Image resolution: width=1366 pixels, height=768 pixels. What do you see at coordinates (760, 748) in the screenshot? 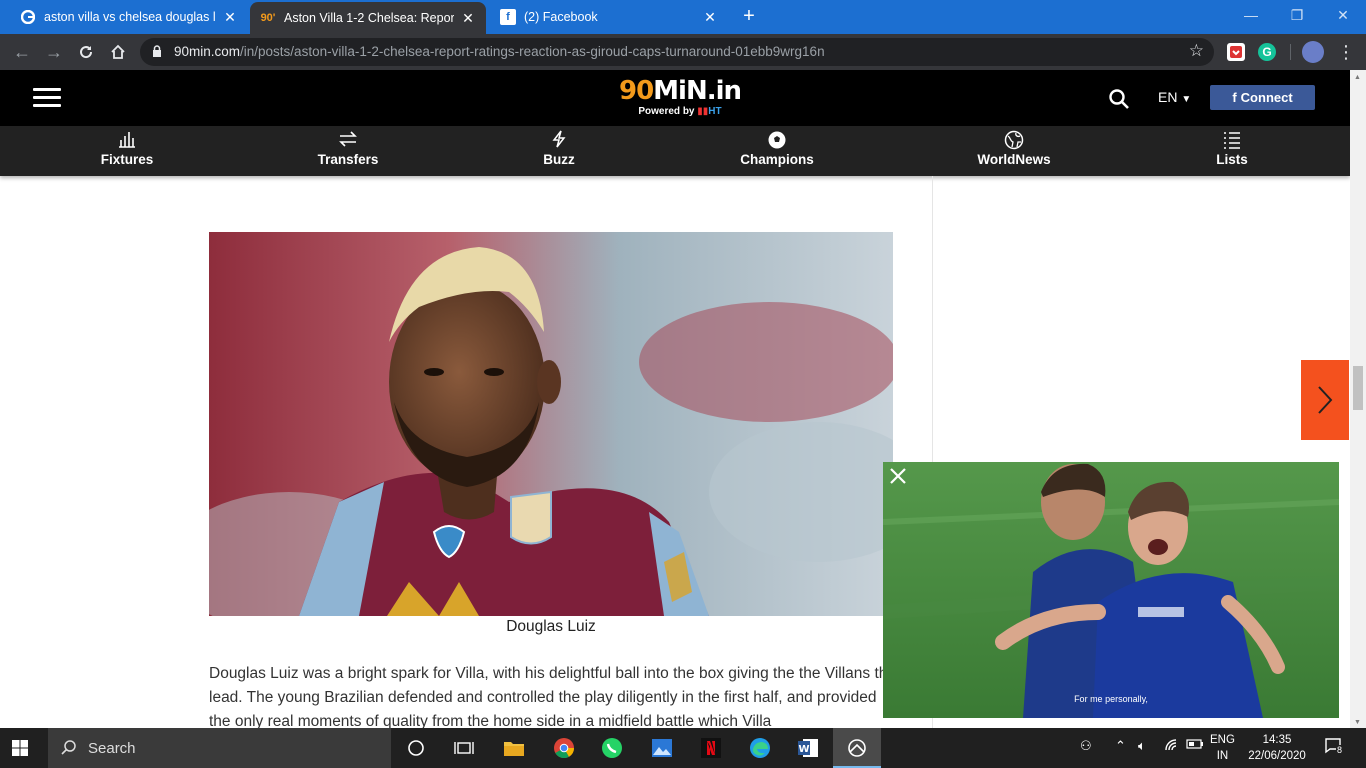
I see `edge-icon` at bounding box center [760, 748].